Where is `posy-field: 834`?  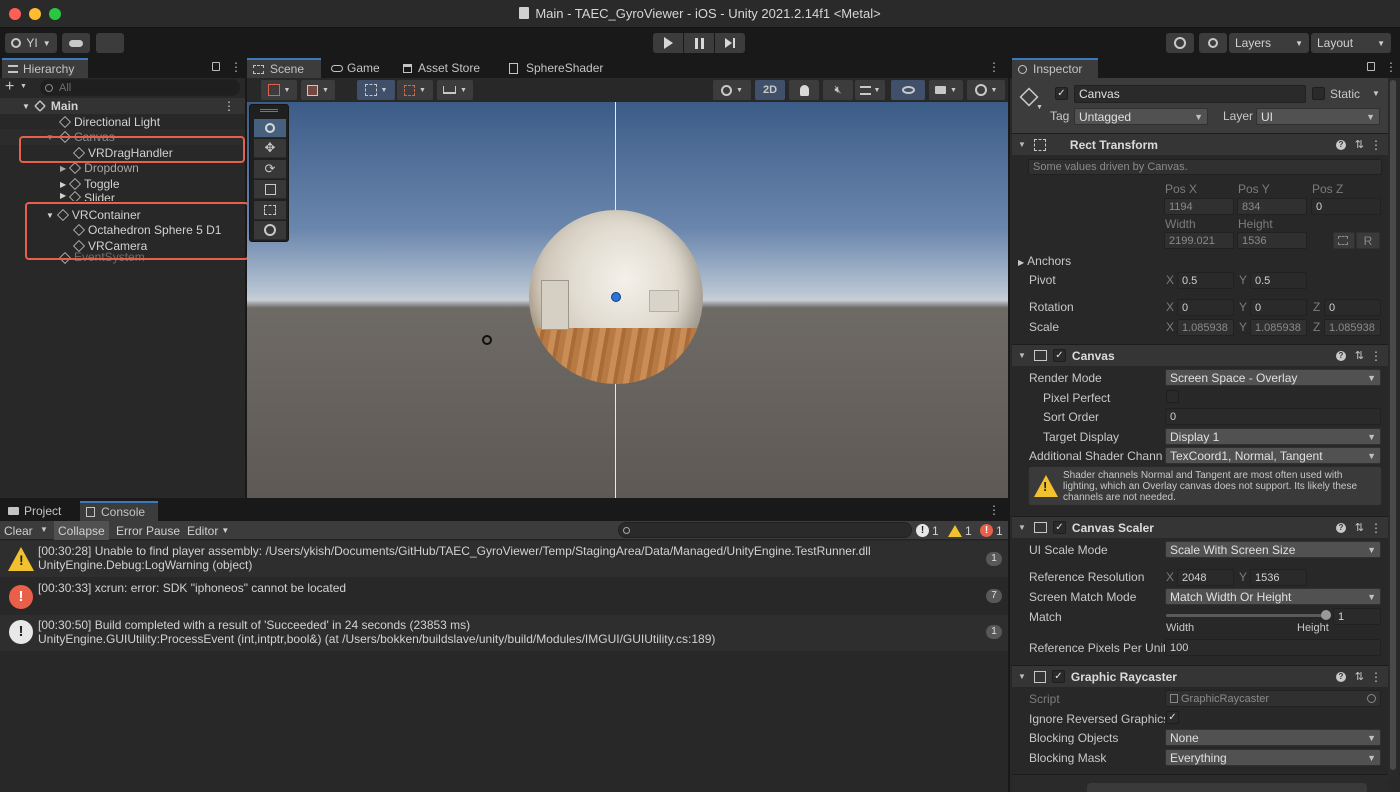
posy-field: 834 is located at coordinates (1272, 206).